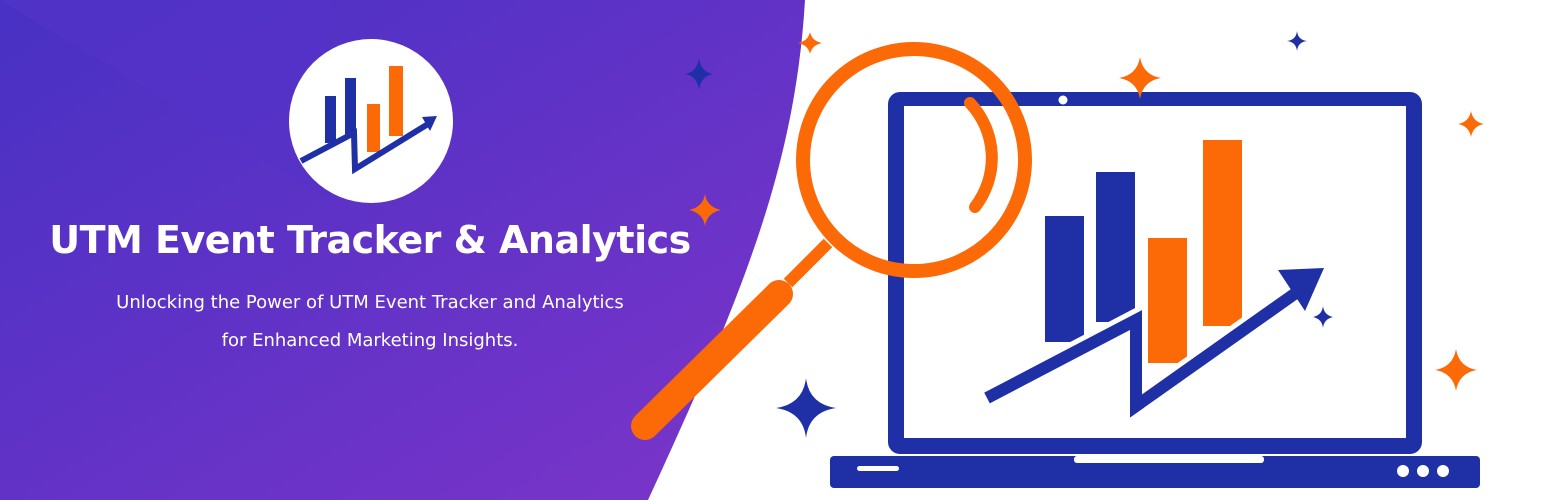 This screenshot has width=1544, height=500. What do you see at coordinates (371, 121) in the screenshot?
I see `bar-chart-logo-icon` at bounding box center [371, 121].